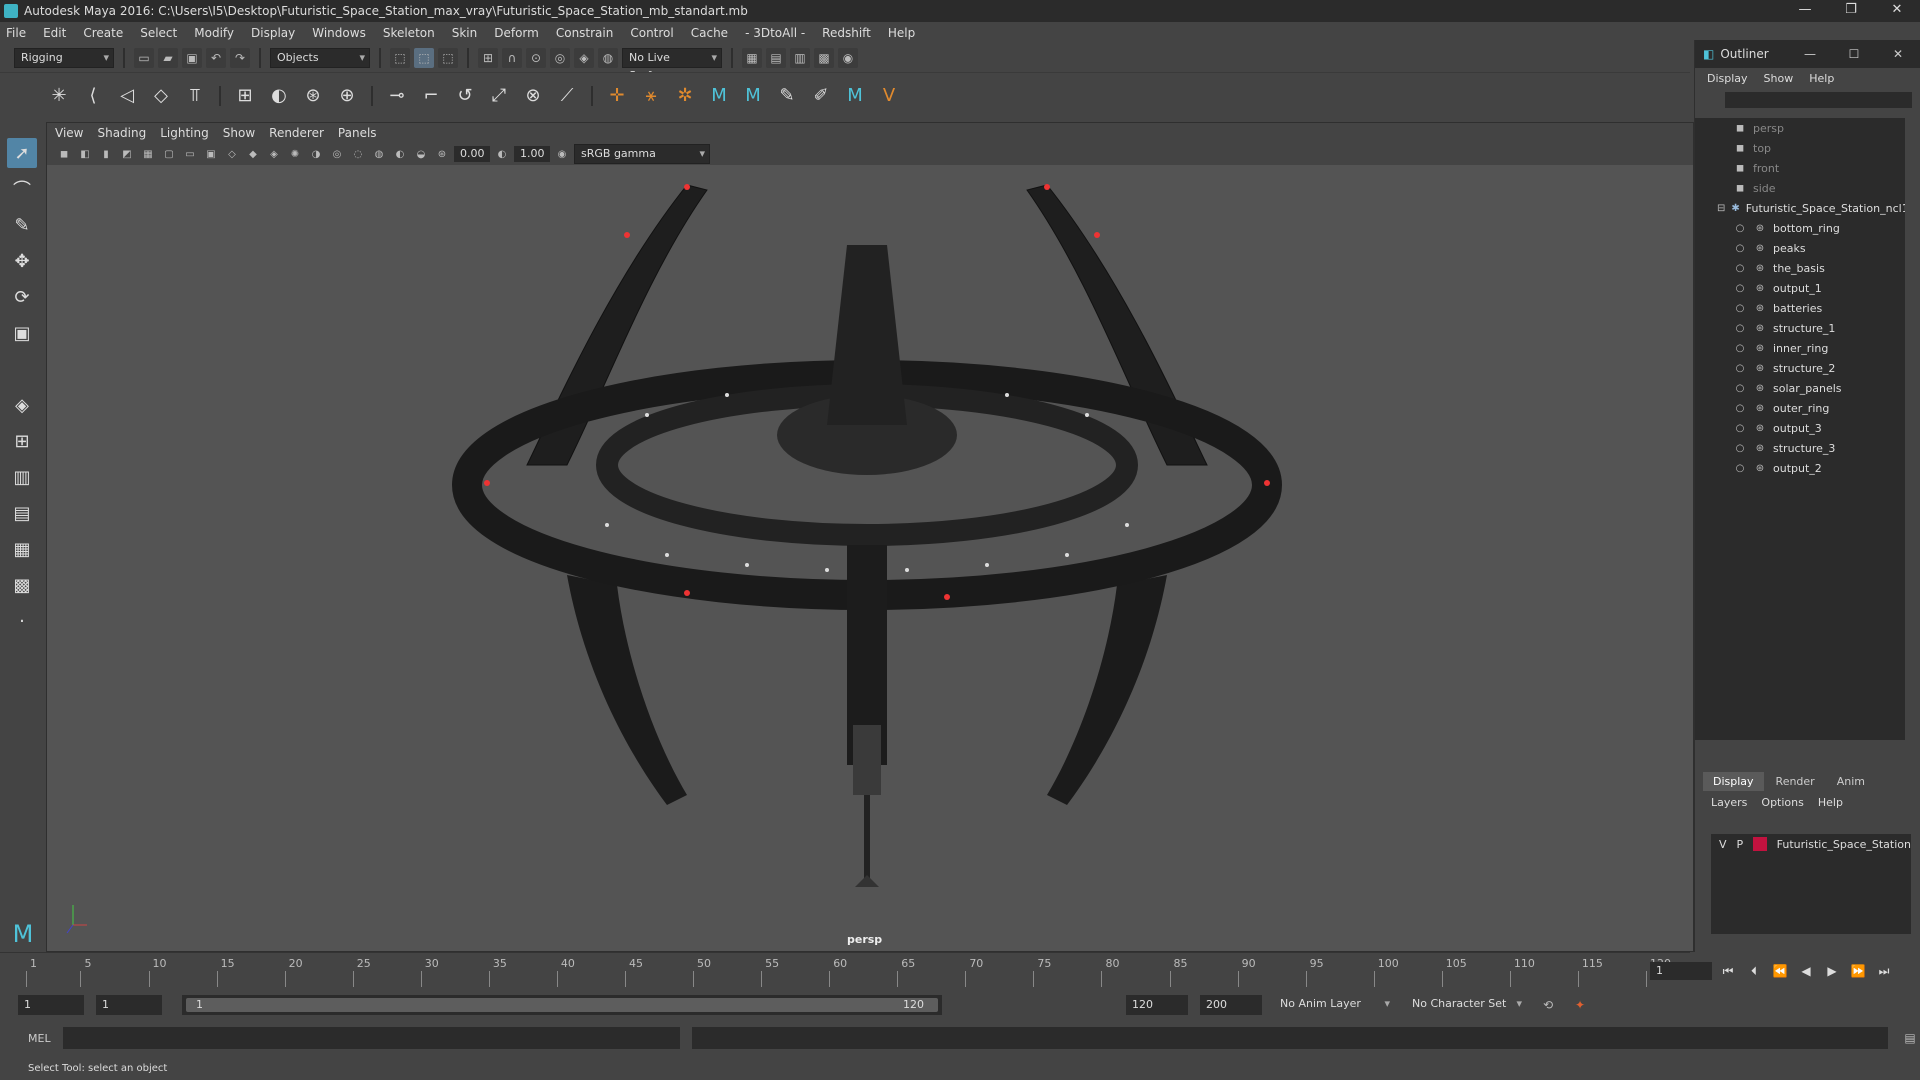 This screenshot has width=1920, height=1080. What do you see at coordinates (1810, 54) in the screenshot?
I see `outliner-minimize-icon: —` at bounding box center [1810, 54].